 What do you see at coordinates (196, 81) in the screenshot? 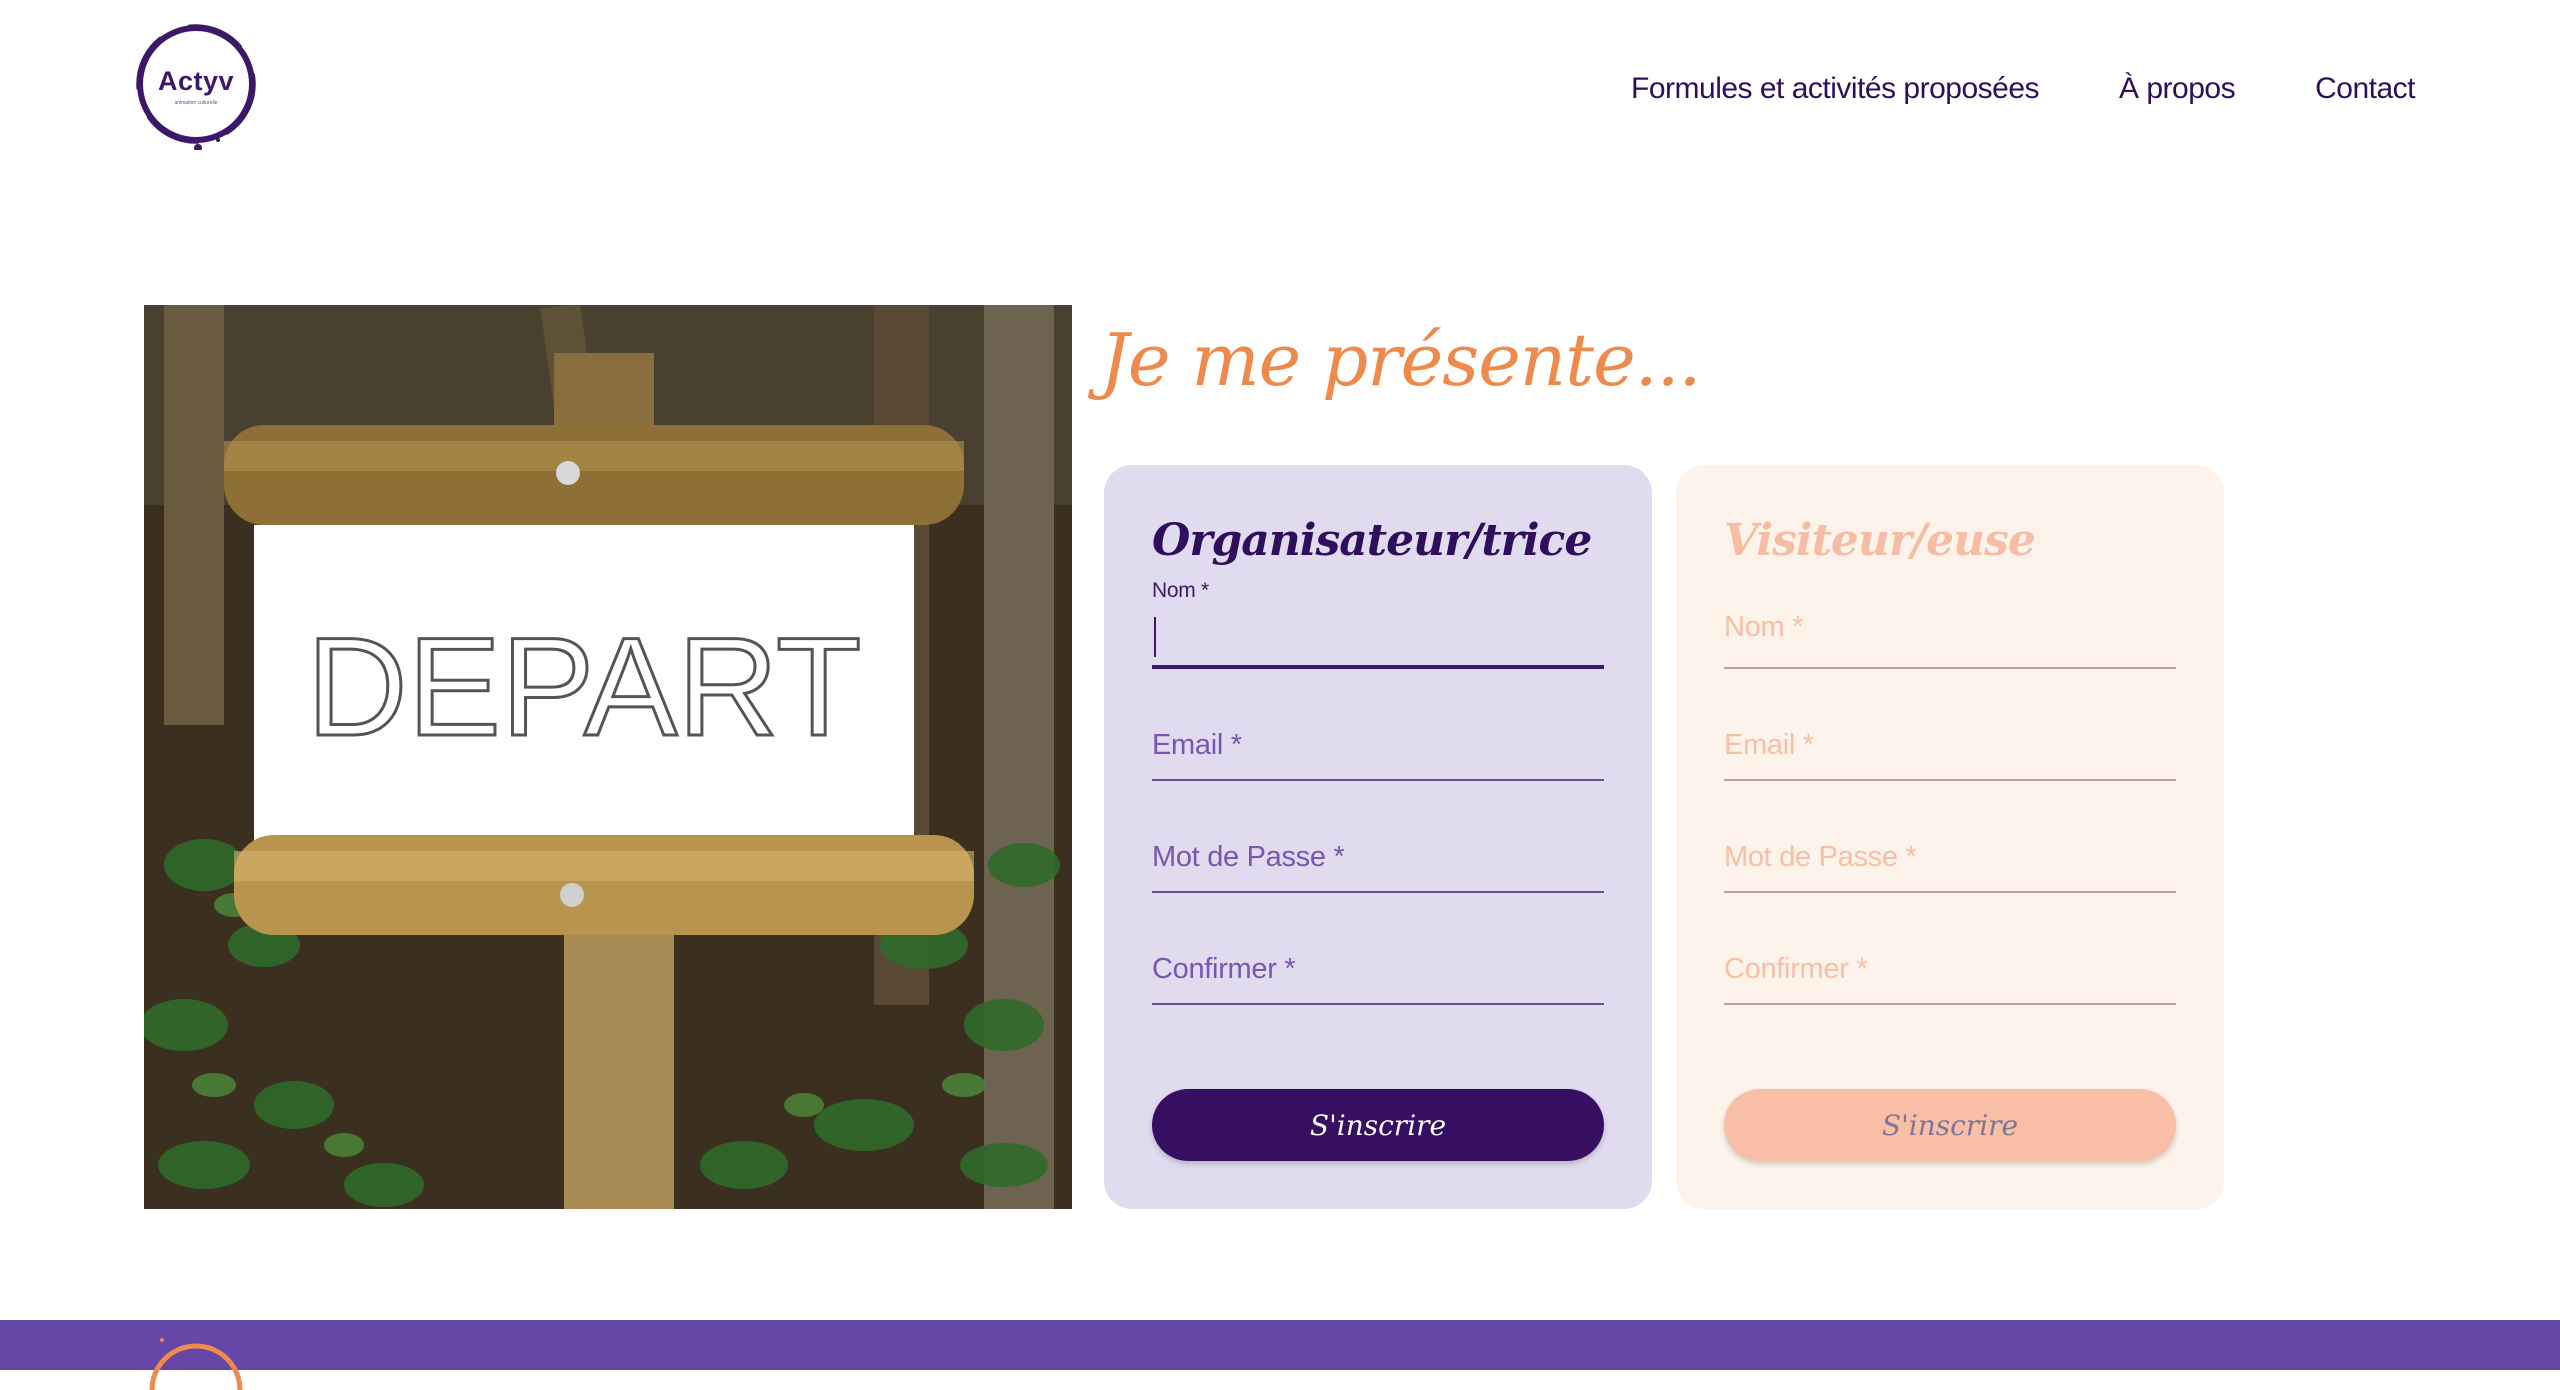
I see `logo-text: Actyv` at bounding box center [196, 81].